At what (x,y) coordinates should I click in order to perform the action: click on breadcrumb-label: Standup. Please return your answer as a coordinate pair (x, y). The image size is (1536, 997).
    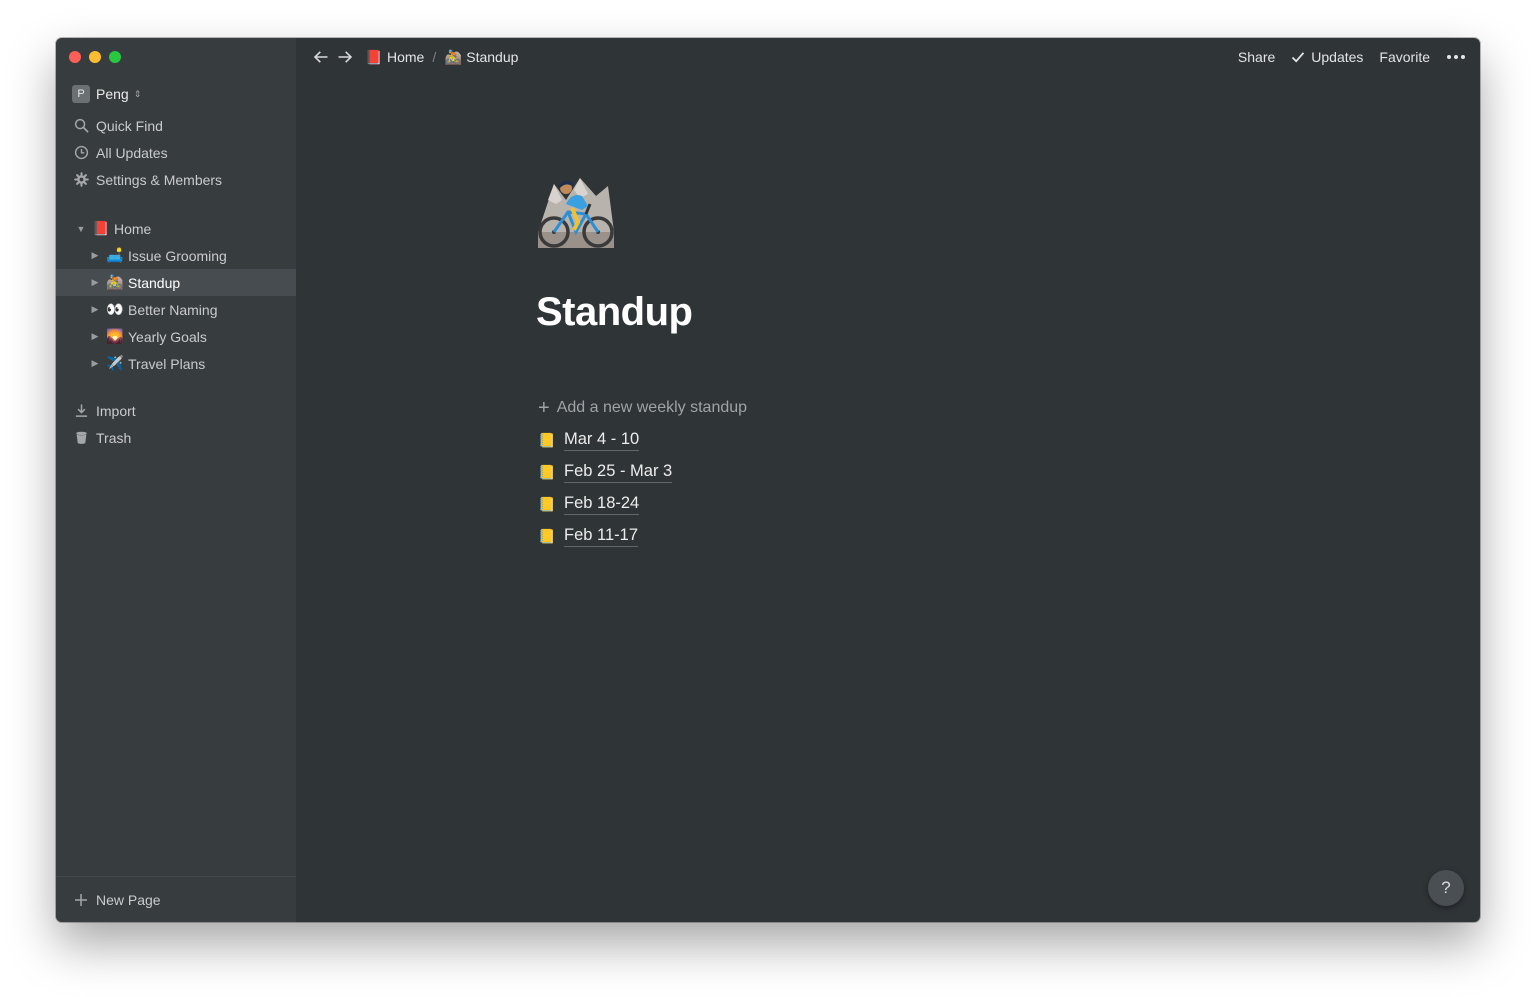
    Looking at the image, I should click on (492, 57).